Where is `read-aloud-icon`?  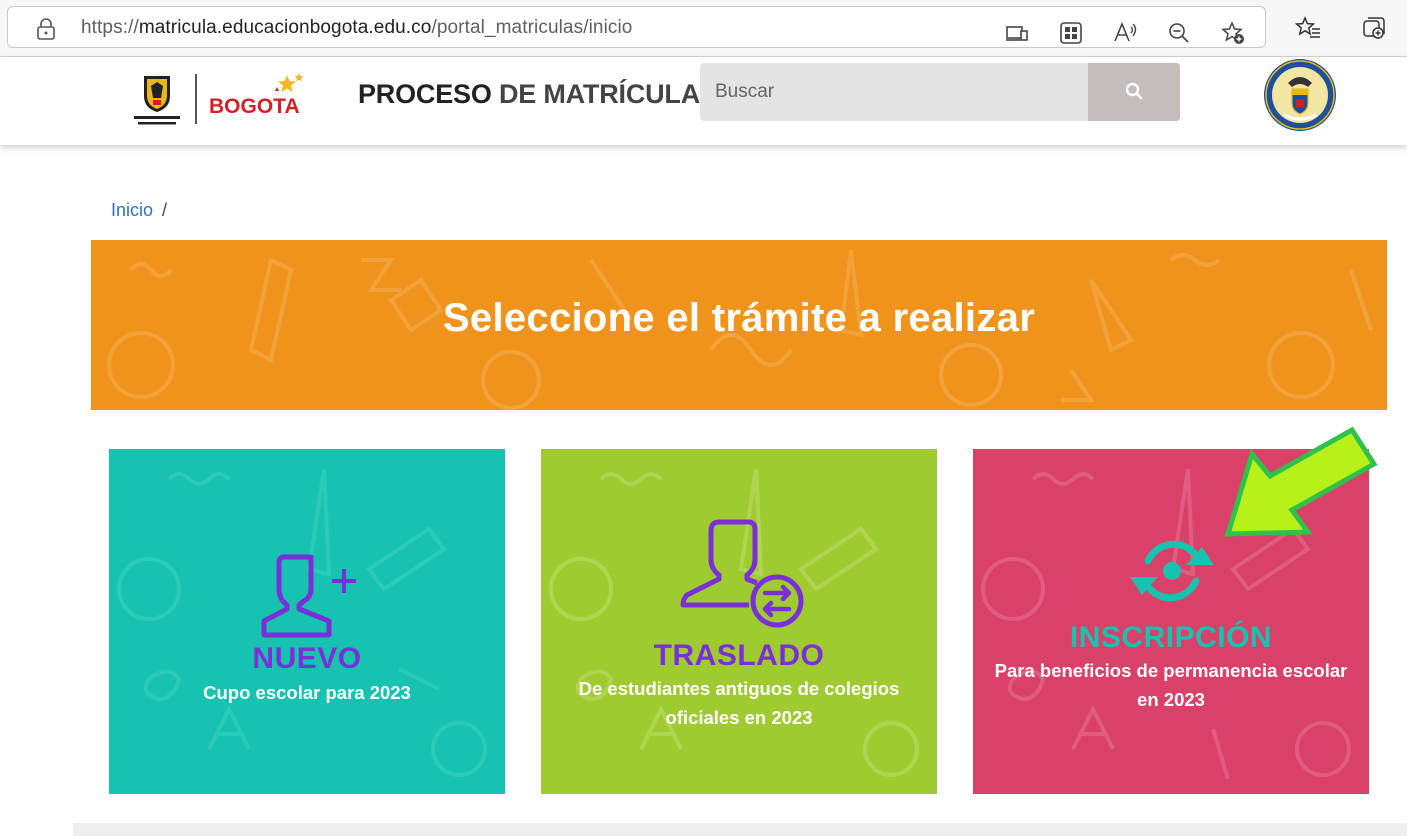 read-aloud-icon is located at coordinates (1125, 33).